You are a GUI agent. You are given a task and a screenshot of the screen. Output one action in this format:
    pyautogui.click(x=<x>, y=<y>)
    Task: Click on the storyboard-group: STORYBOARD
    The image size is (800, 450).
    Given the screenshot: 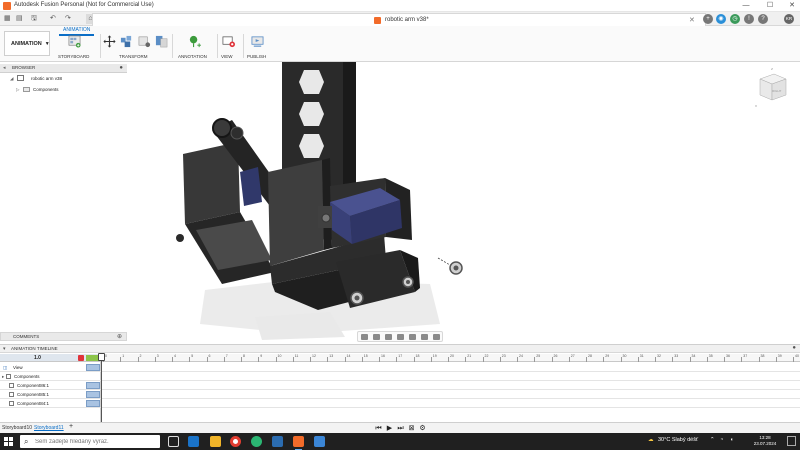 What is the action you would take?
    pyautogui.click(x=78, y=48)
    